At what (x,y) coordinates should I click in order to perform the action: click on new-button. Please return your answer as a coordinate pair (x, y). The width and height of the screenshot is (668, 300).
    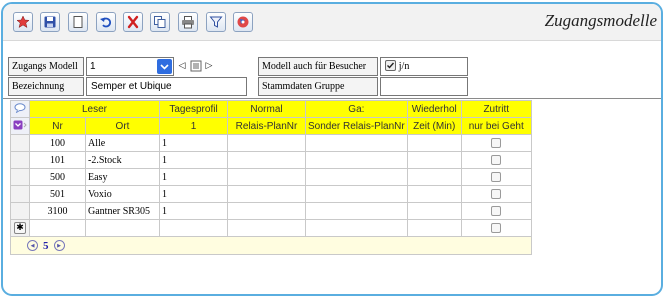
    Looking at the image, I should click on (78, 22).